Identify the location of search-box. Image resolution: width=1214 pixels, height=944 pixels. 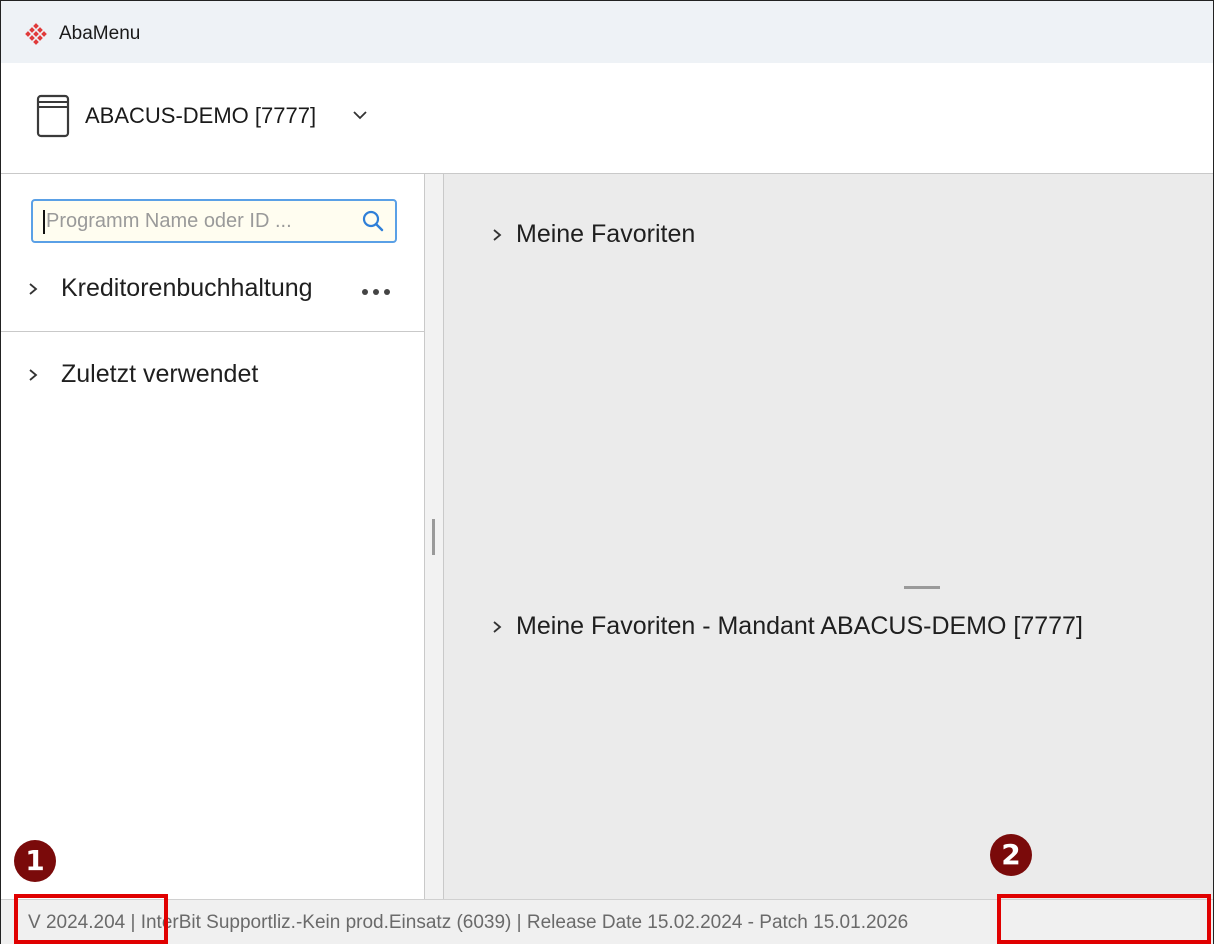
(214, 221).